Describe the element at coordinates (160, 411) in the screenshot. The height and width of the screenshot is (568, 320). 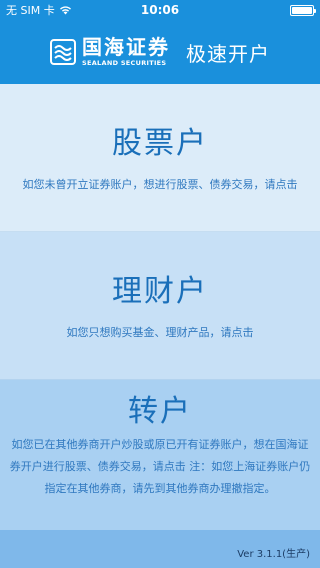
I see `transfer-account-title: 转户` at that location.